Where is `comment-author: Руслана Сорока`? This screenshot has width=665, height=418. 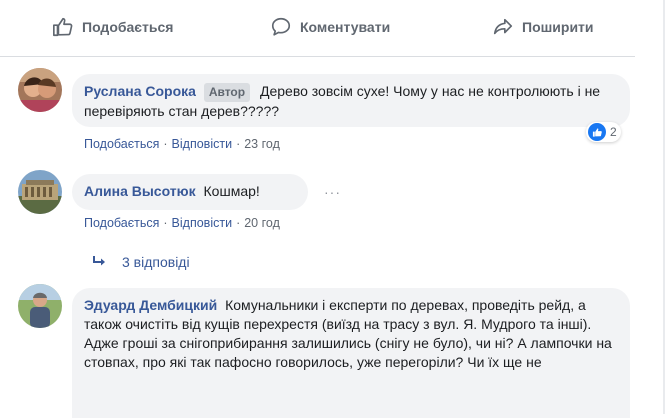
comment-author: Руслана Сорока is located at coordinates (140, 91).